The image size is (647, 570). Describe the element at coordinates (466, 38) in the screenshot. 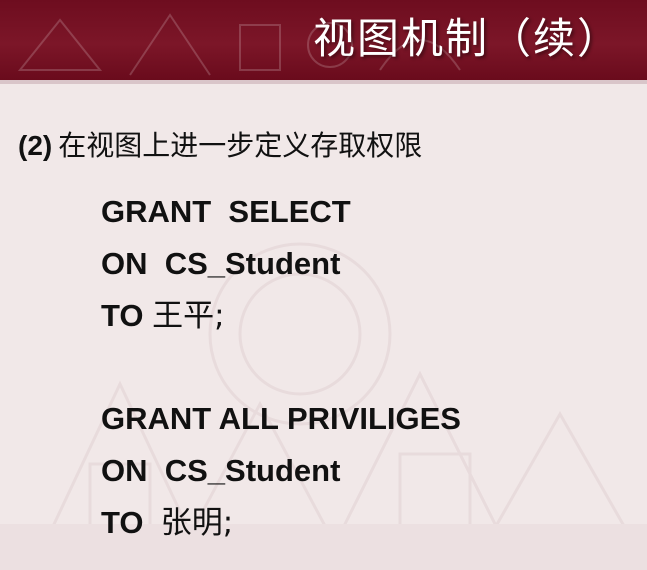

I see `slide-title: 视图机制（续）` at that location.